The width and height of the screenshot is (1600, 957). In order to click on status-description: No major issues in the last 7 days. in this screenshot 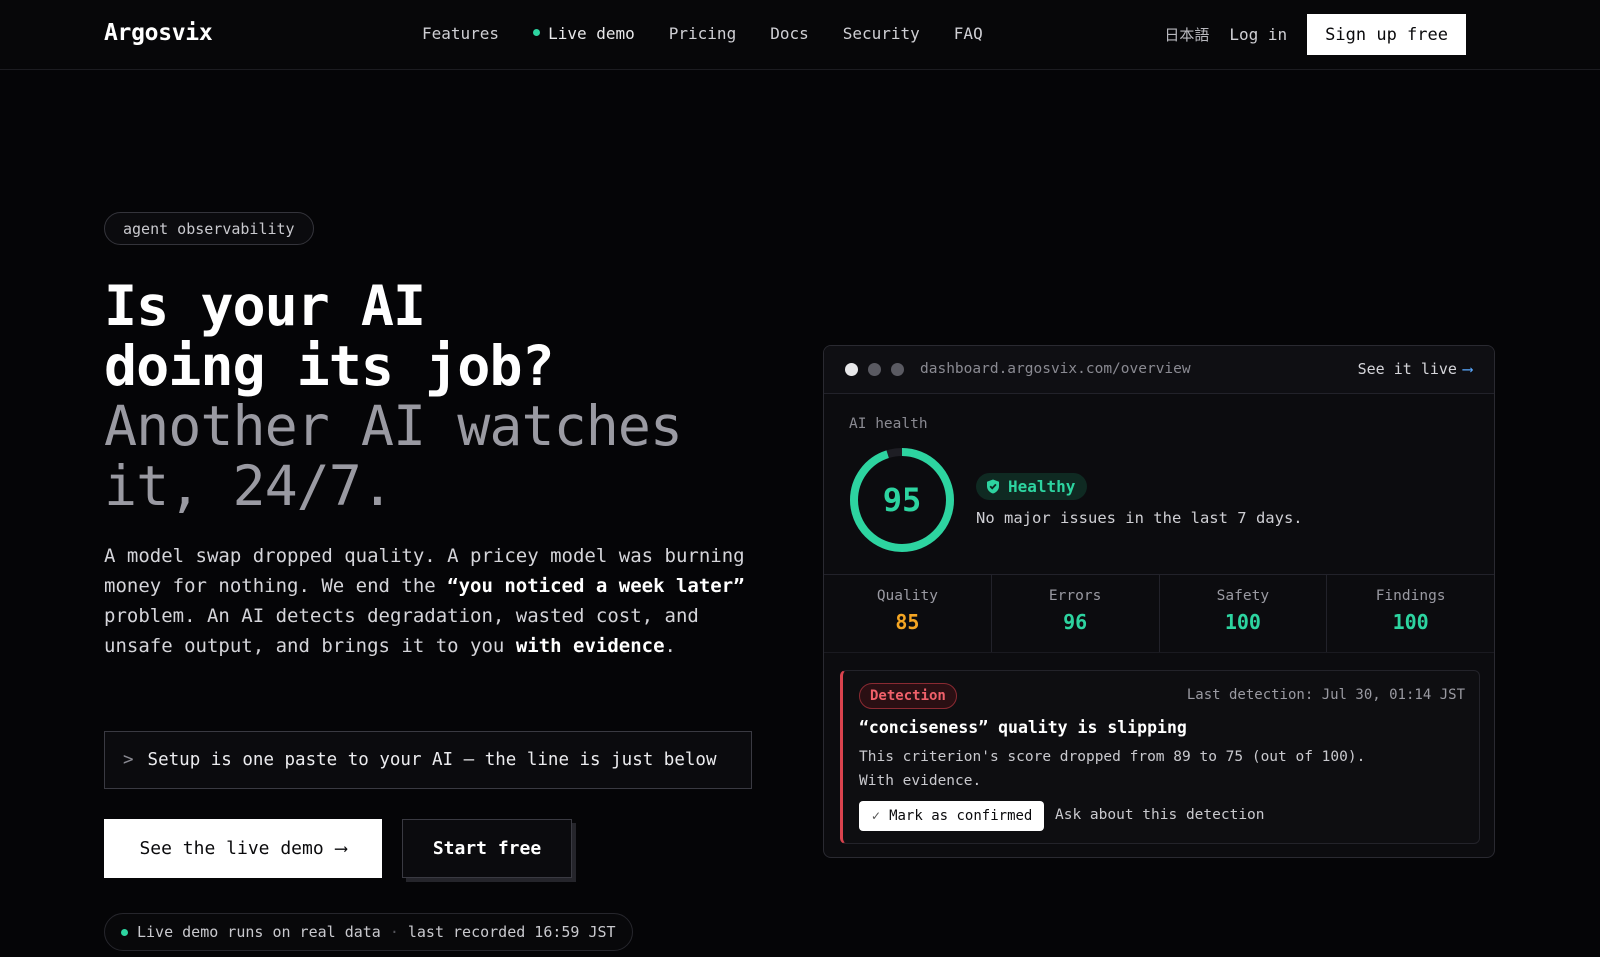, I will do `click(1139, 518)`.